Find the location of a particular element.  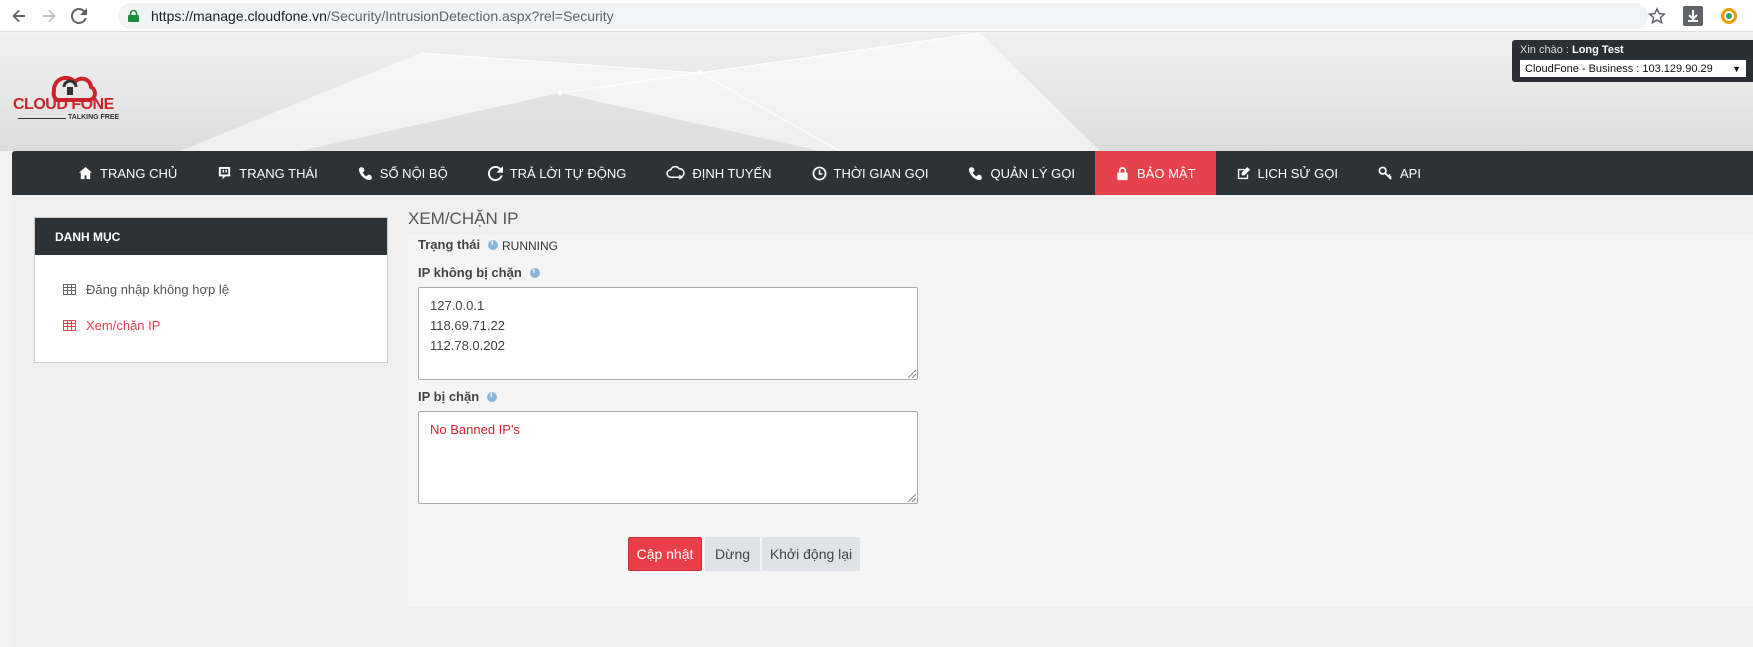

status-icon is located at coordinates (225, 172).